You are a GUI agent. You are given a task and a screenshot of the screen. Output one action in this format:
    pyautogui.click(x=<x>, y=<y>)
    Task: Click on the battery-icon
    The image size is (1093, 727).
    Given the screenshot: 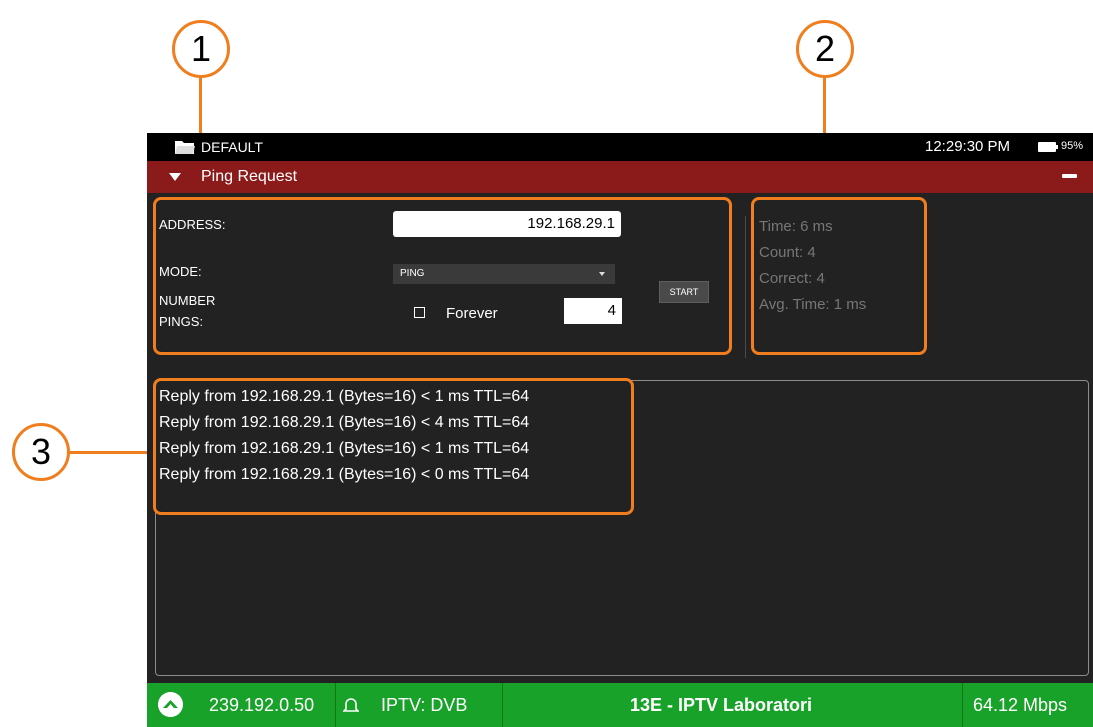 What is the action you would take?
    pyautogui.click(x=1048, y=147)
    